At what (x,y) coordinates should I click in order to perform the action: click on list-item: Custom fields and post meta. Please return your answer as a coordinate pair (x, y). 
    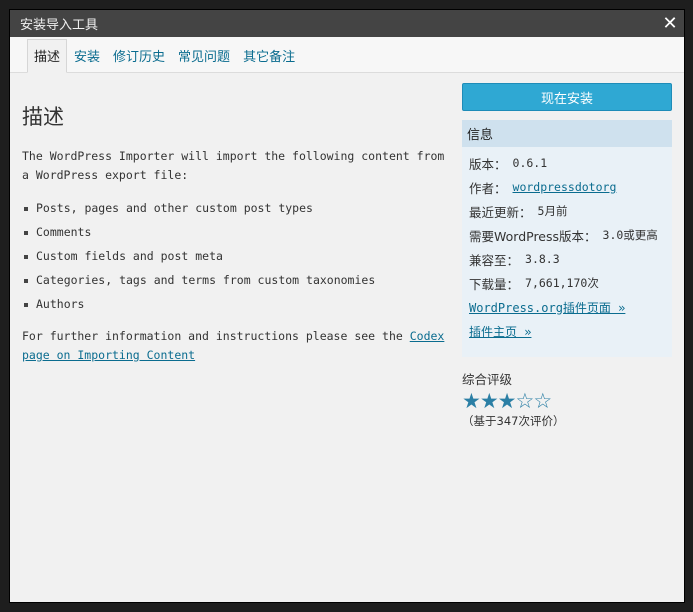
    Looking at the image, I should click on (236, 256).